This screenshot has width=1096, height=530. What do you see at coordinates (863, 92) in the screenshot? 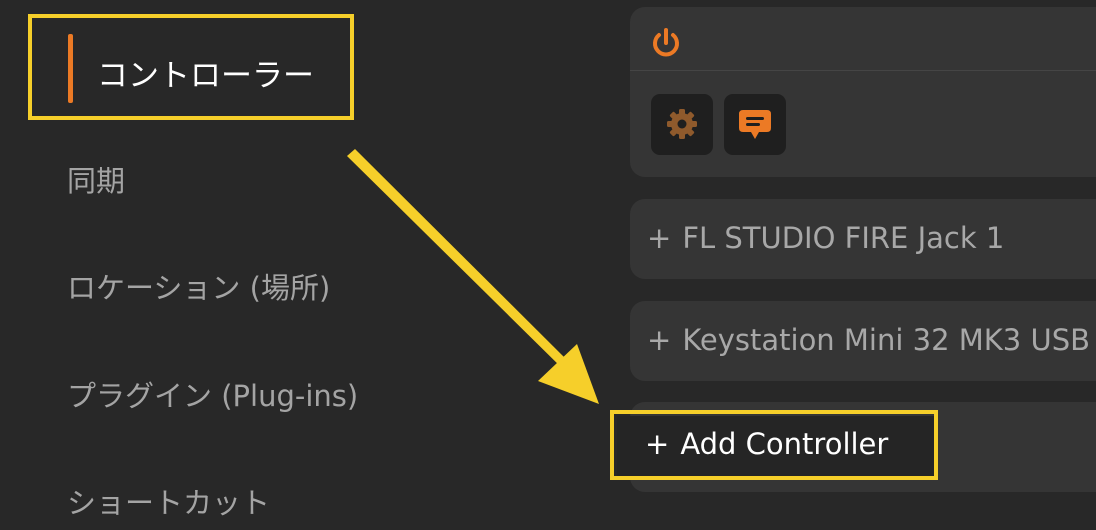
I see `controller-card` at bounding box center [863, 92].